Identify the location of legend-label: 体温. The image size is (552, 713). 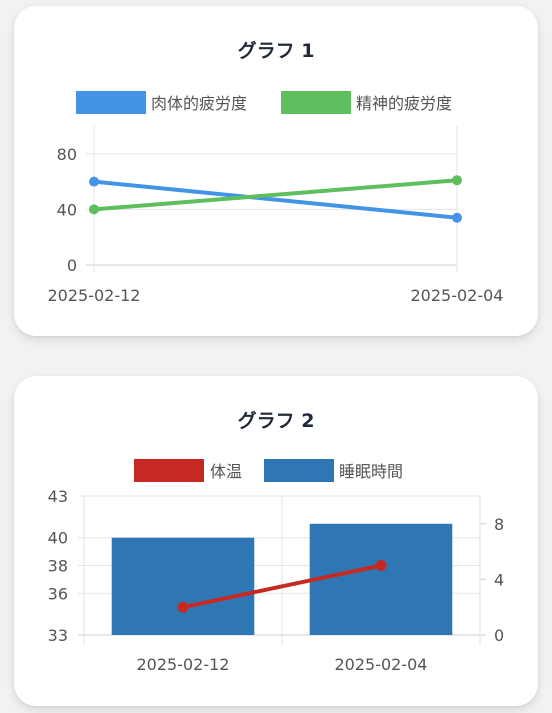
(226, 471).